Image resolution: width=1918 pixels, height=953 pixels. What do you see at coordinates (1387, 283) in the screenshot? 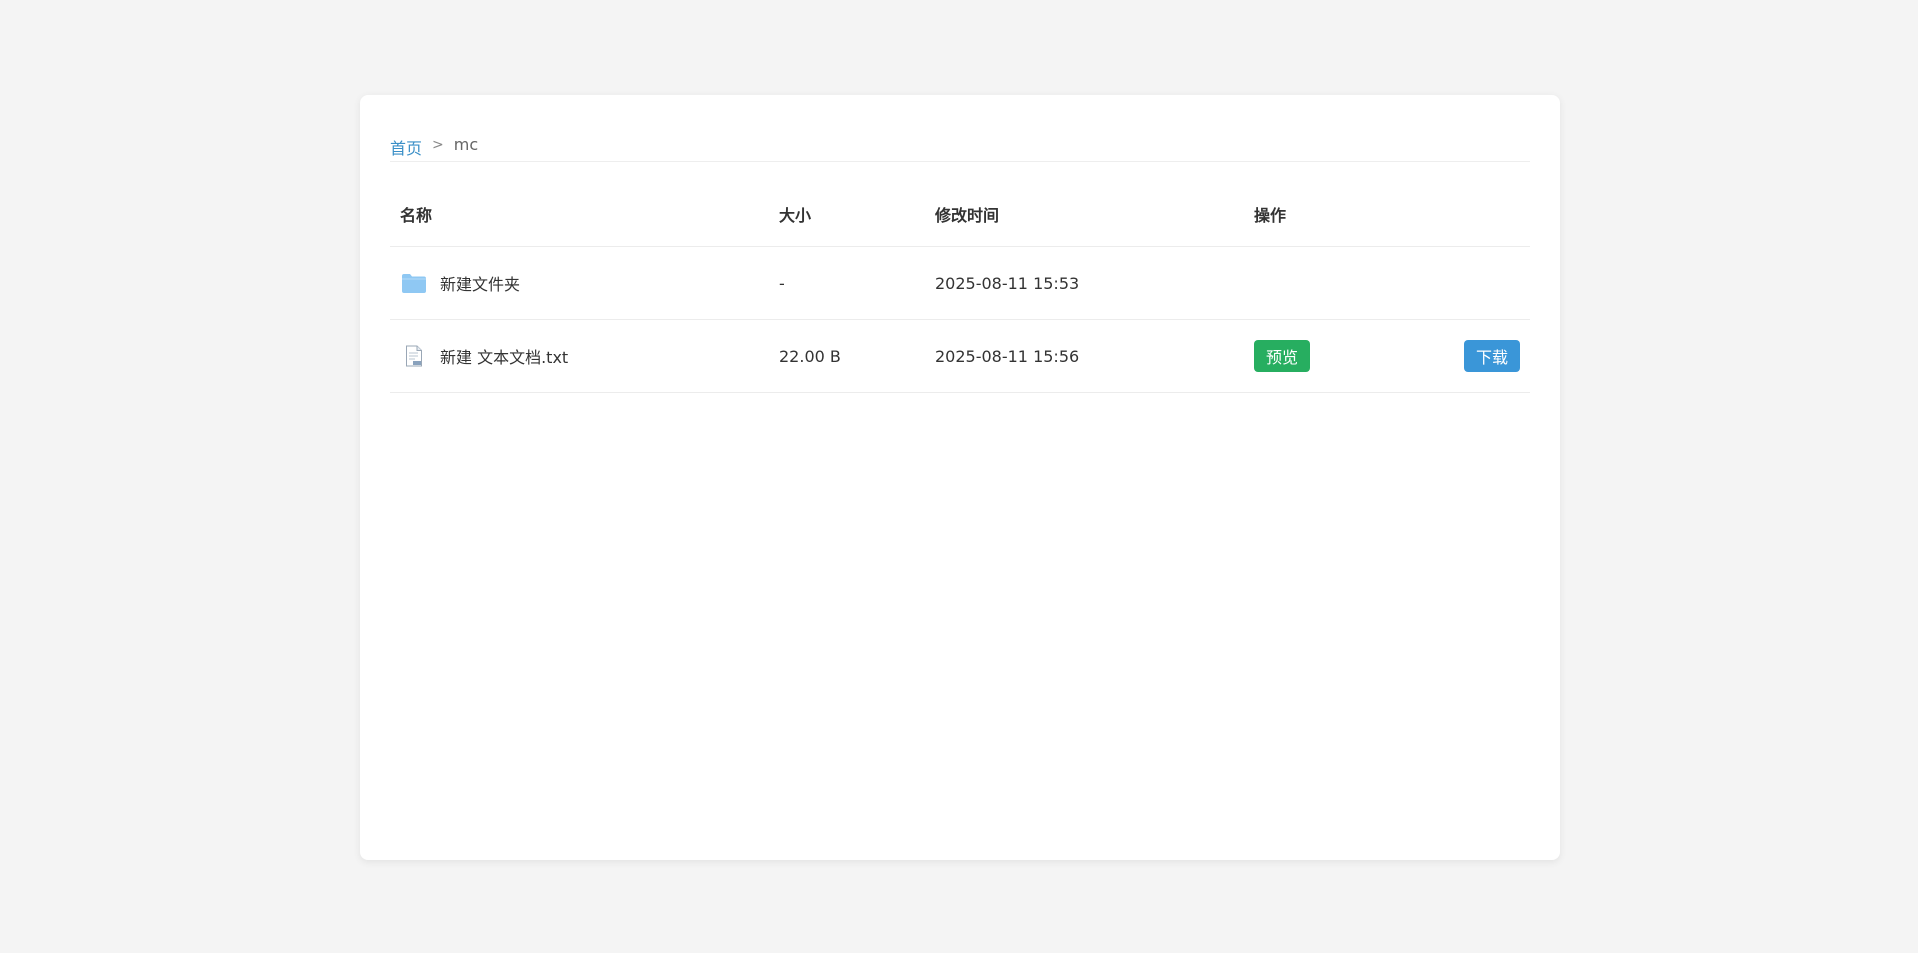
I see `file-actions-cell` at bounding box center [1387, 283].